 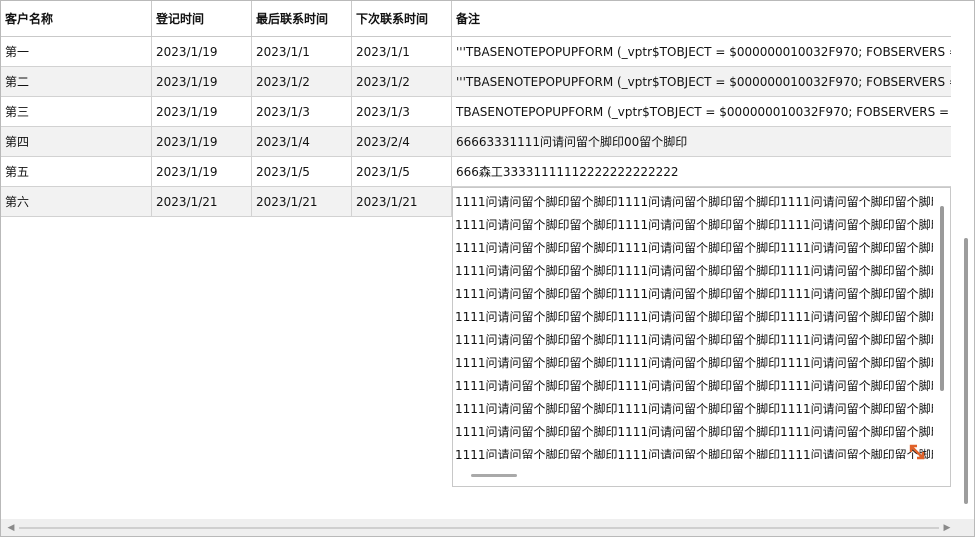 What do you see at coordinates (11, 528) in the screenshot?
I see `scroll-left-icon: ◀` at bounding box center [11, 528].